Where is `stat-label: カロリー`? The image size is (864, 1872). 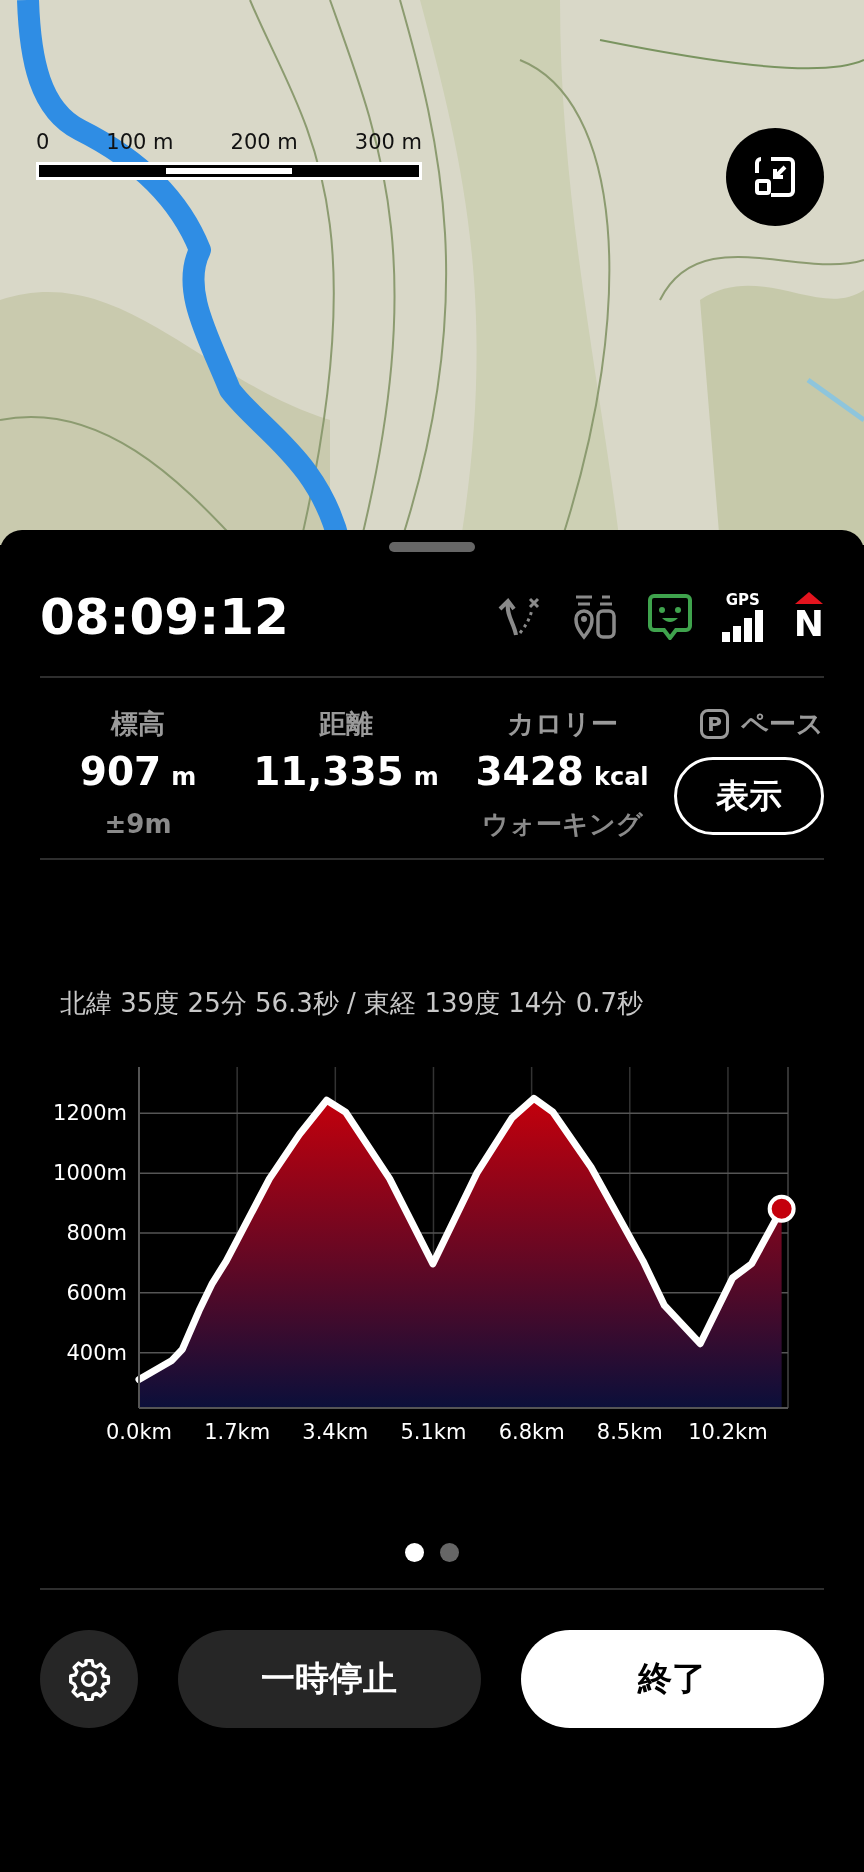 stat-label: カロリー is located at coordinates (562, 724).